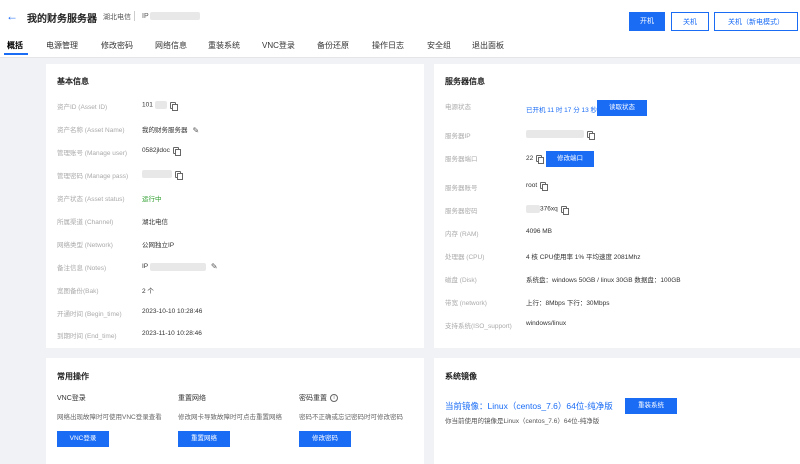 The height and width of the screenshot is (464, 800). Describe the element at coordinates (439, 45) in the screenshot. I see `tab-security-group: 安全组` at that location.